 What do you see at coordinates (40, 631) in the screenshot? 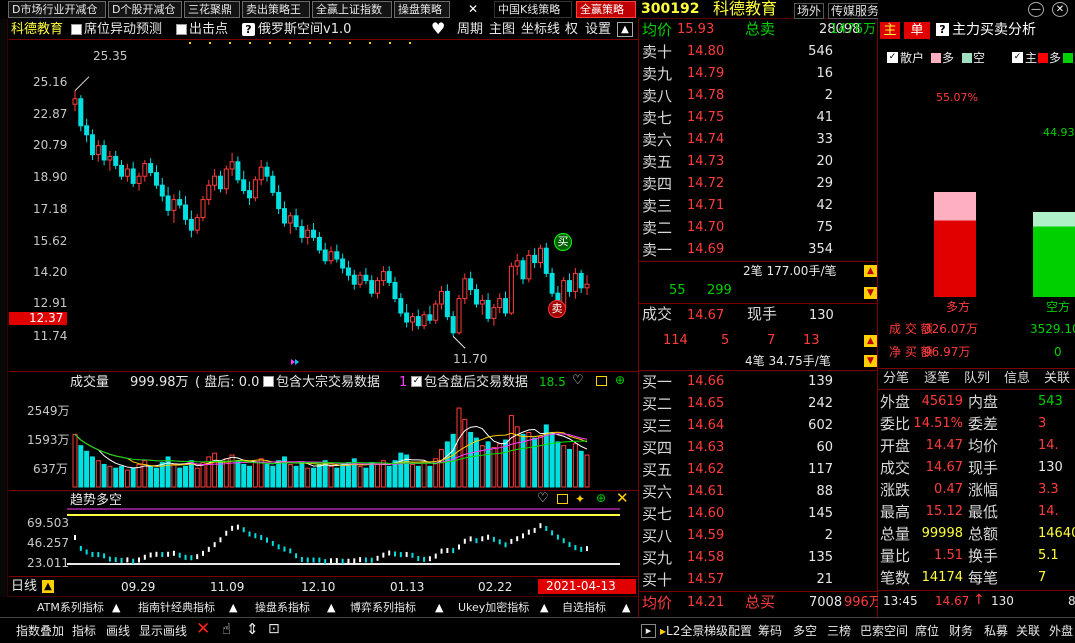
I see `bottom-index-overlay: 指数叠加` at bounding box center [40, 631].